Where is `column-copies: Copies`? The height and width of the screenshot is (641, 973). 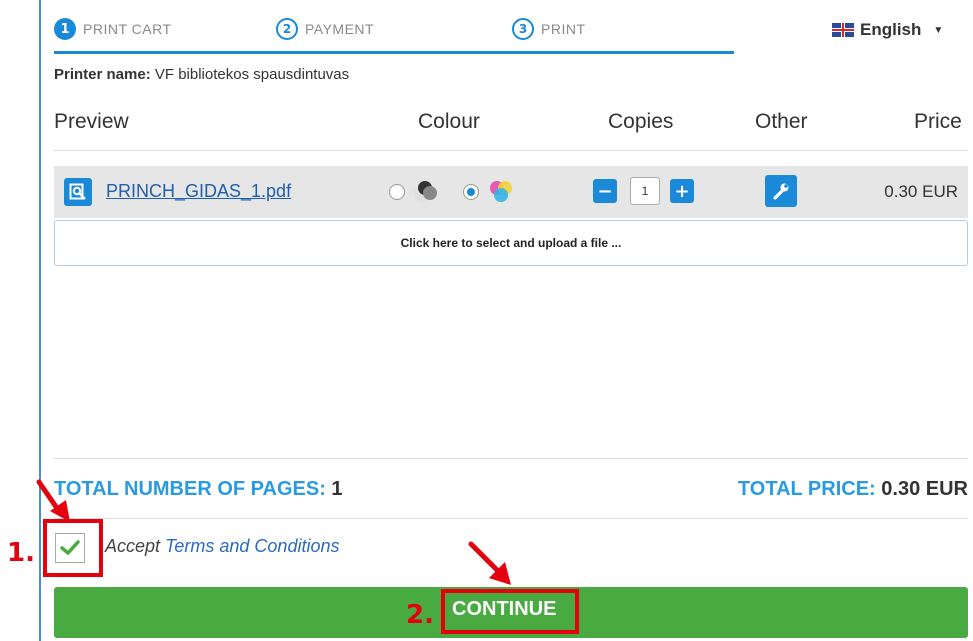 column-copies: Copies is located at coordinates (641, 121).